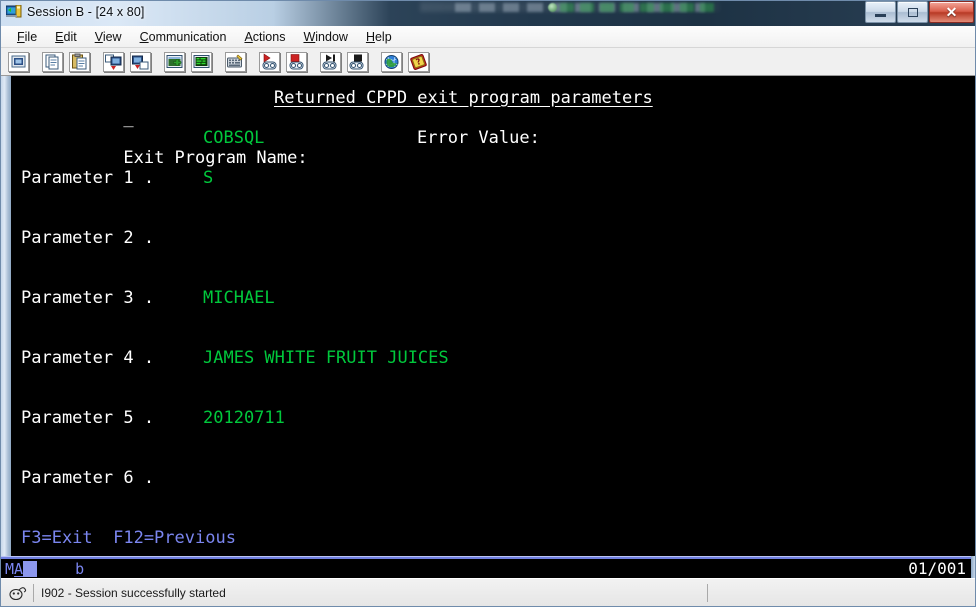 This screenshot has width=976, height=607. What do you see at coordinates (18, 593) in the screenshot?
I see `connection-icon` at bounding box center [18, 593].